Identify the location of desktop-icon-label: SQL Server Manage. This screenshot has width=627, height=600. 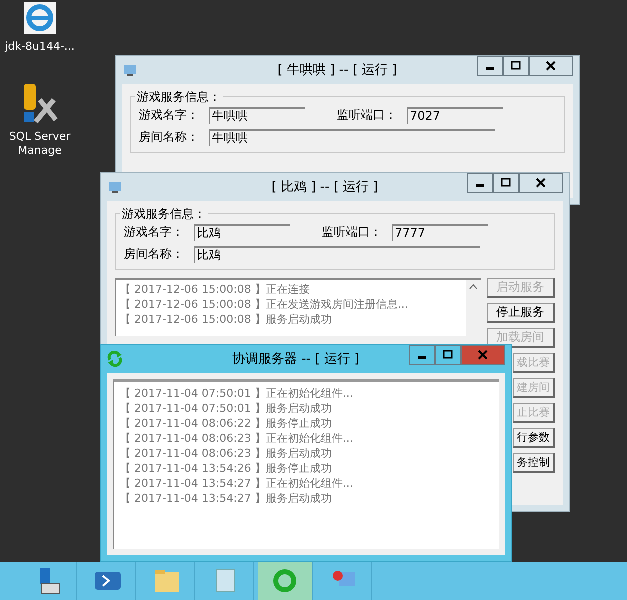
(40, 144).